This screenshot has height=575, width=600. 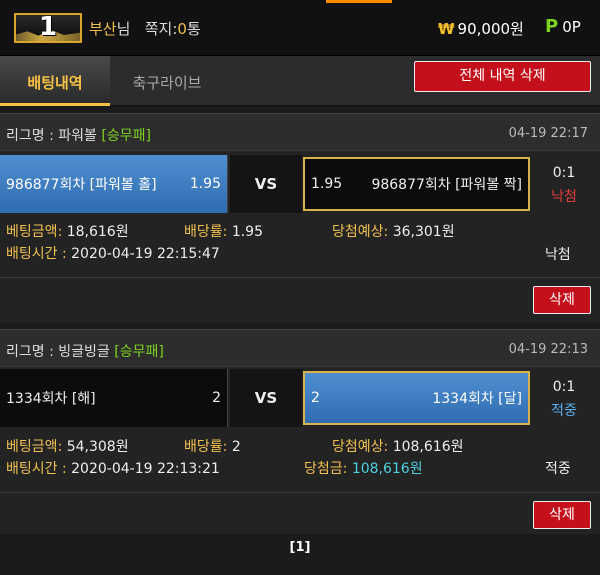 I want to click on point-display: P 0P, so click(x=563, y=26).